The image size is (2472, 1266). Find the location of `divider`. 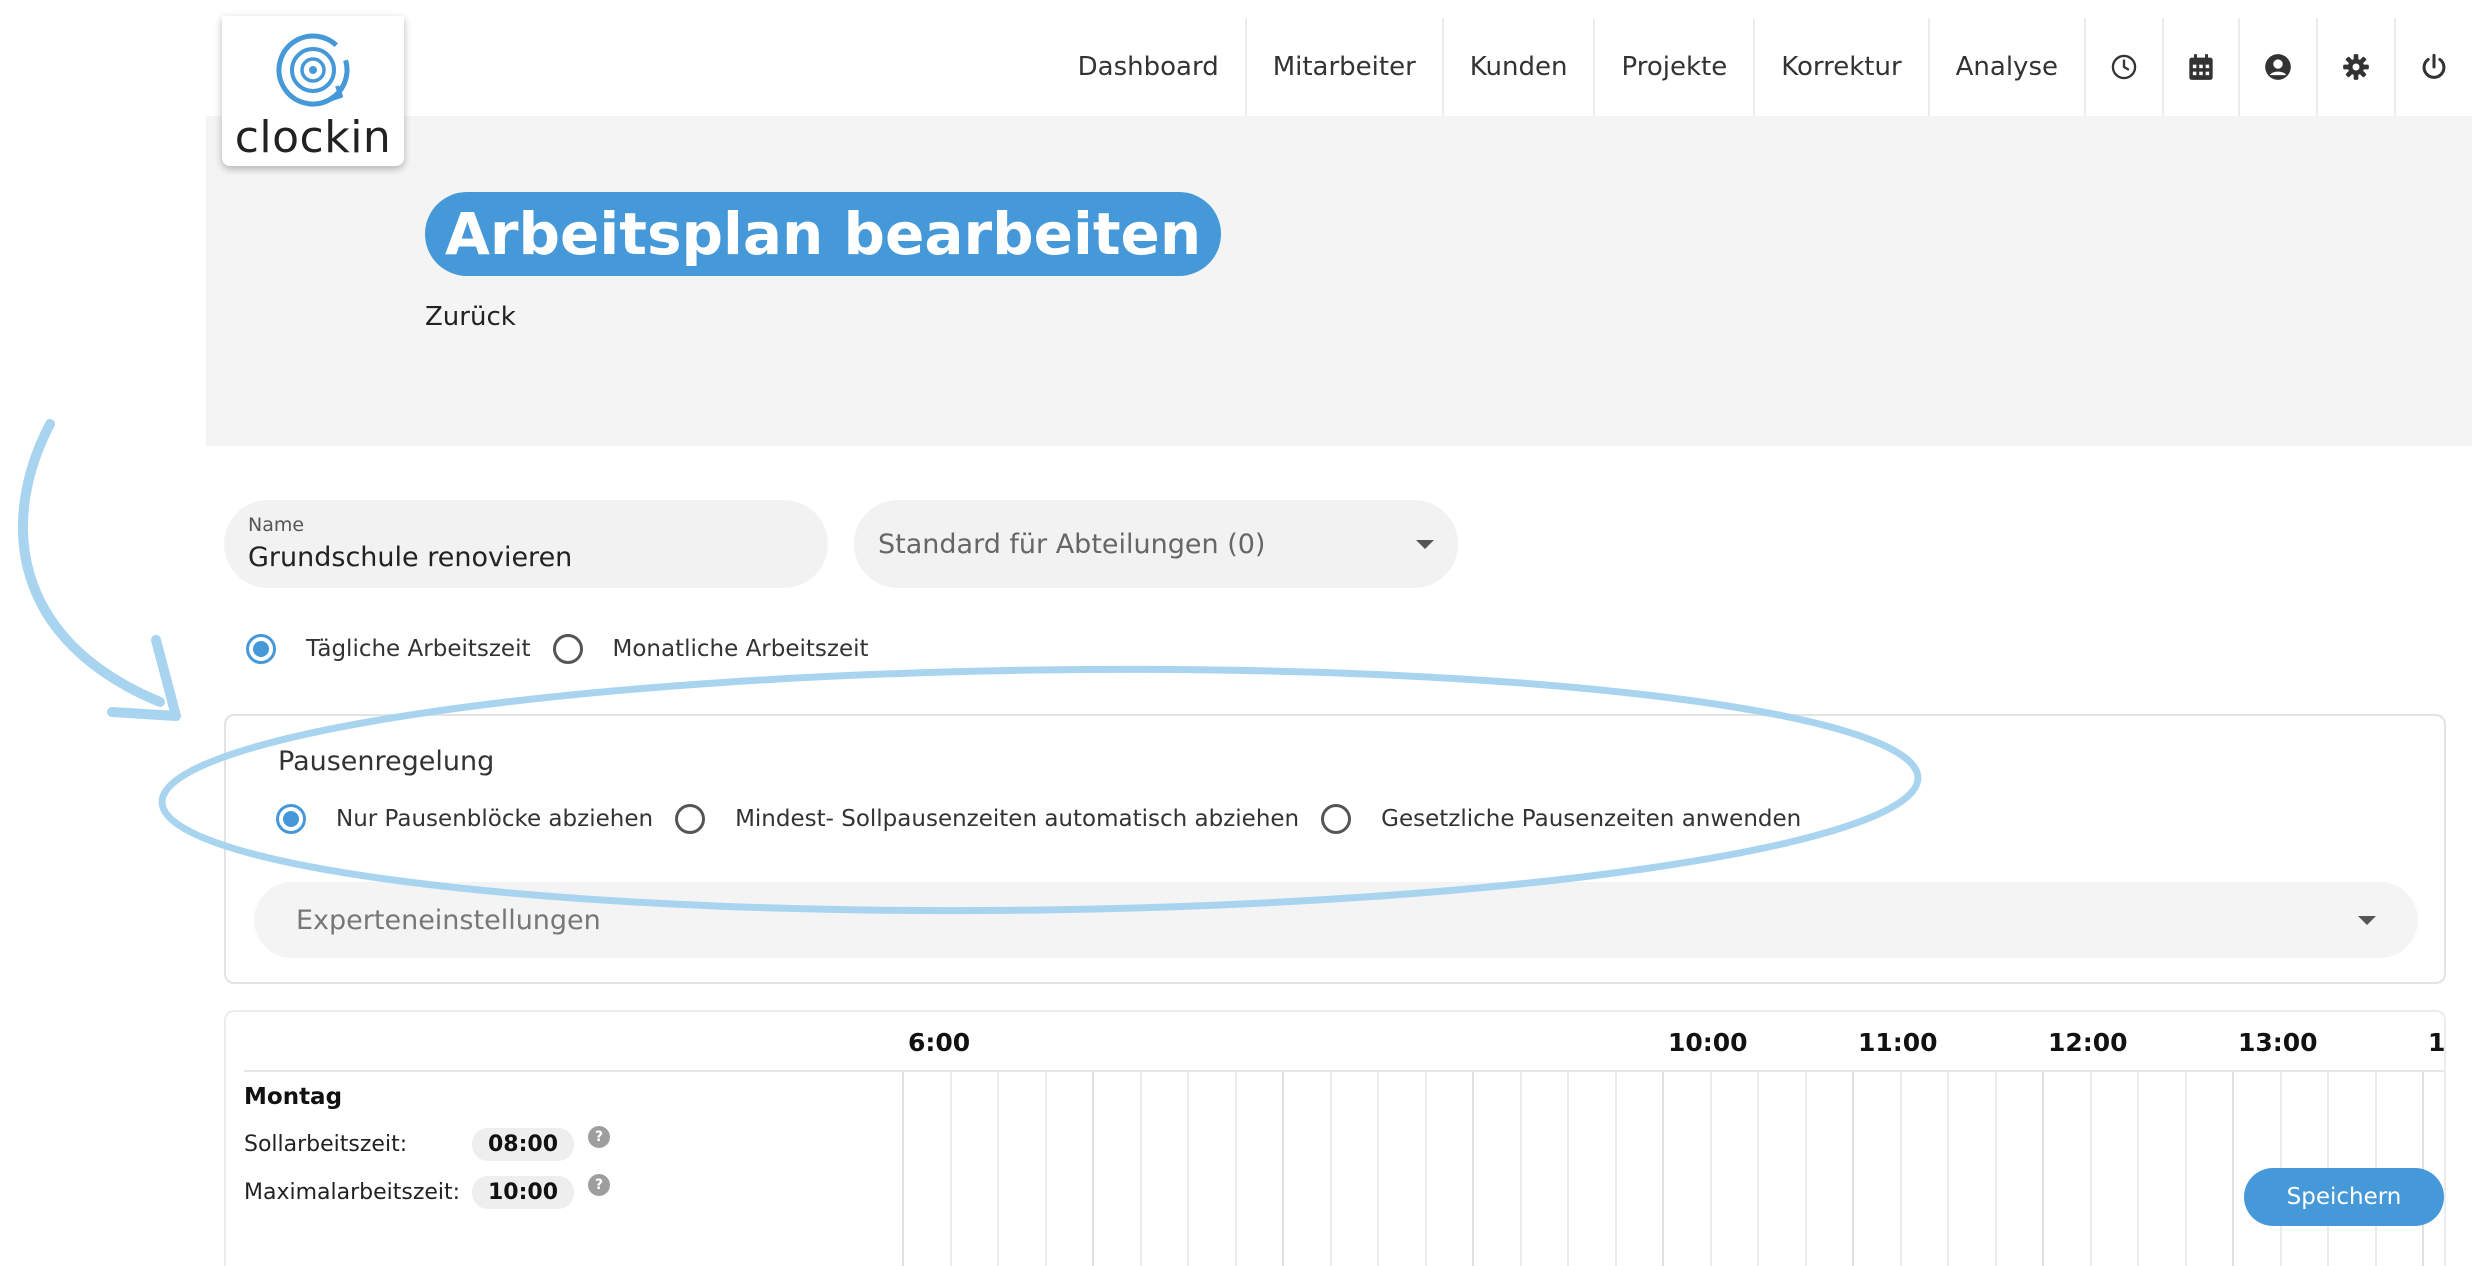

divider is located at coordinates (577, 1071).